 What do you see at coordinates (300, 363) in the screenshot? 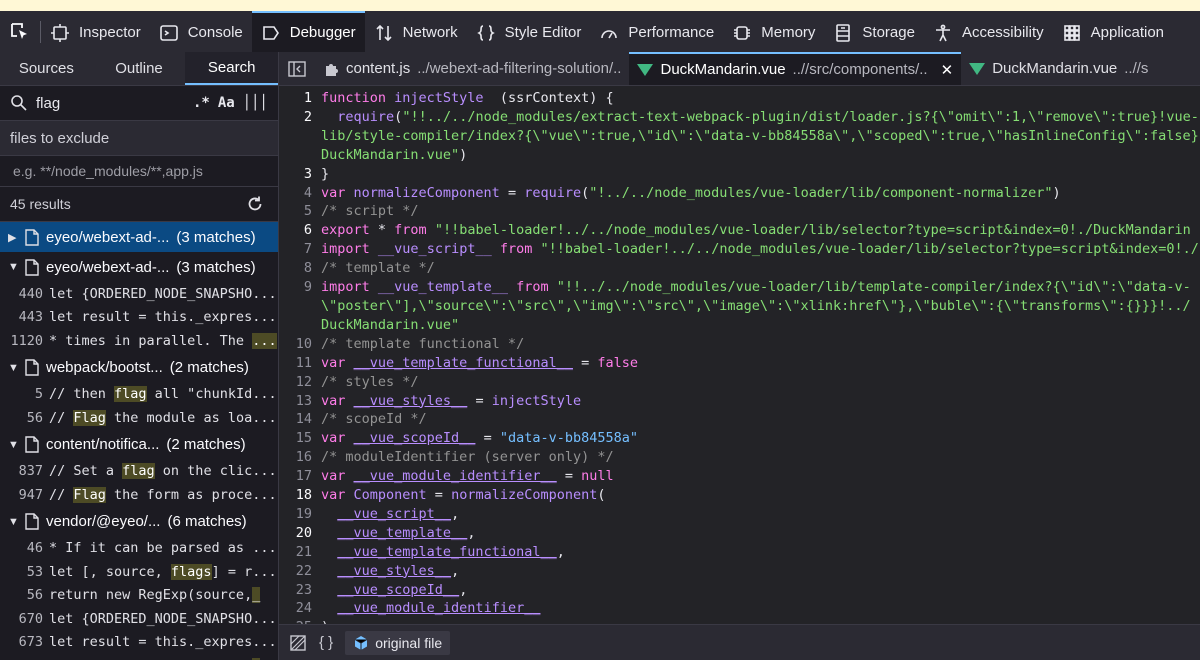
I see `line-number: 11` at bounding box center [300, 363].